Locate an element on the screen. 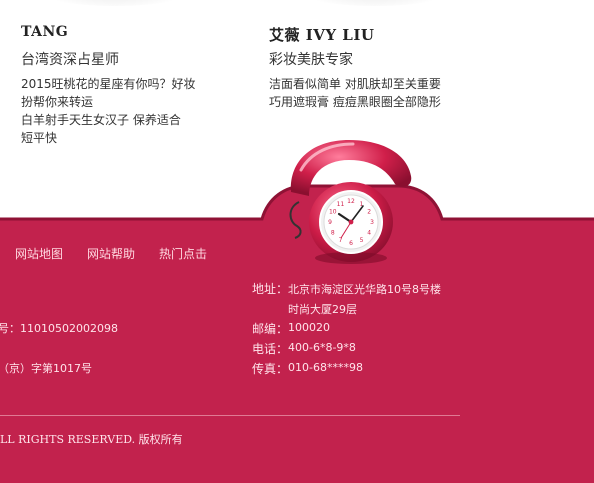 Image resolution: width=594 pixels, height=483 pixels. clock-numeral: 11 is located at coordinates (341, 204).